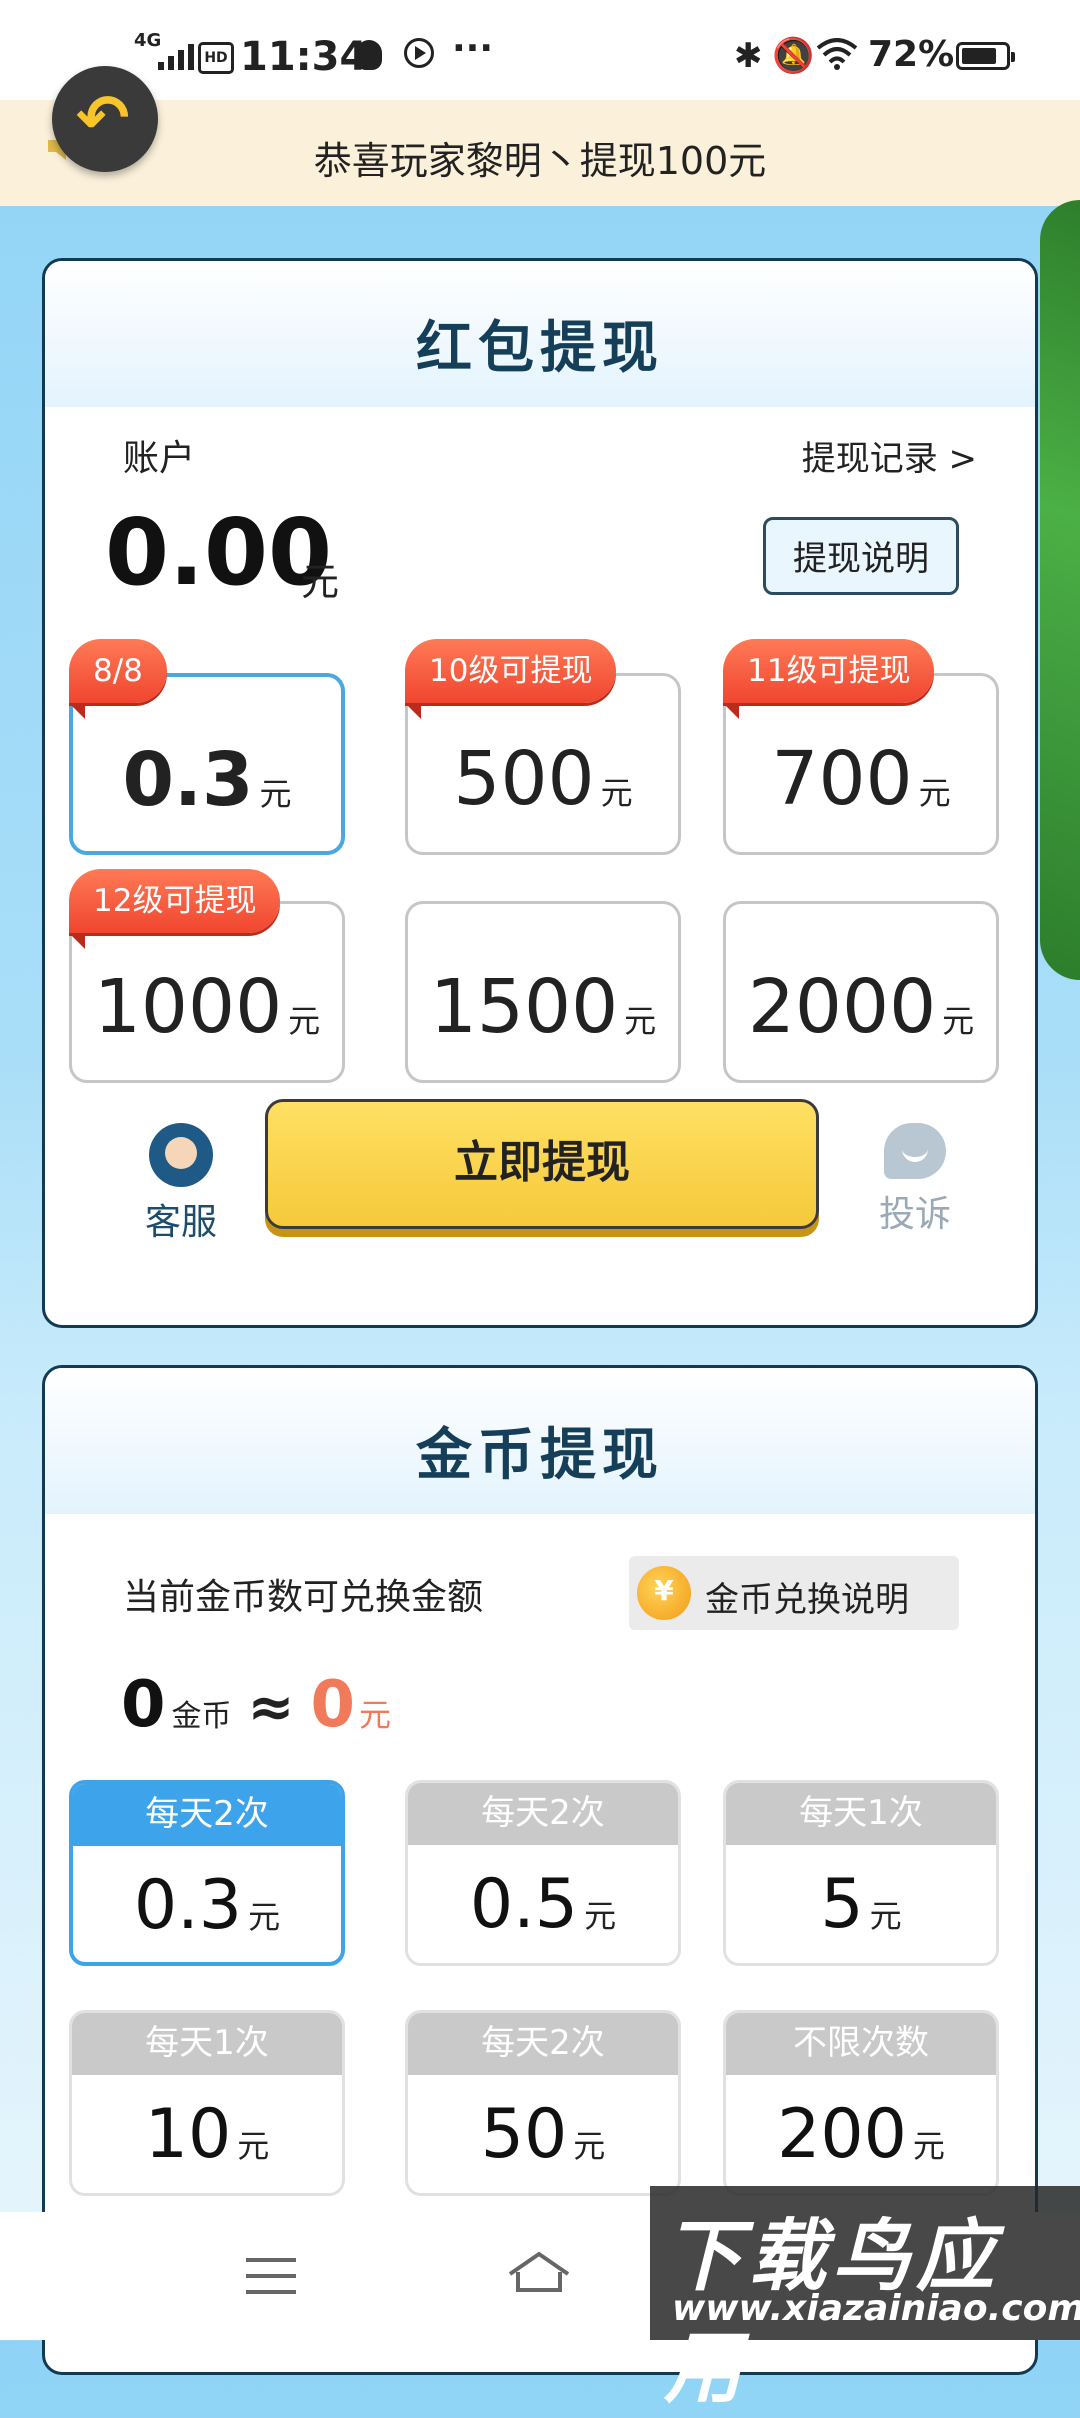 The height and width of the screenshot is (2418, 1080). Describe the element at coordinates (188, 2134) in the screenshot. I see `option-amount: 10` at that location.